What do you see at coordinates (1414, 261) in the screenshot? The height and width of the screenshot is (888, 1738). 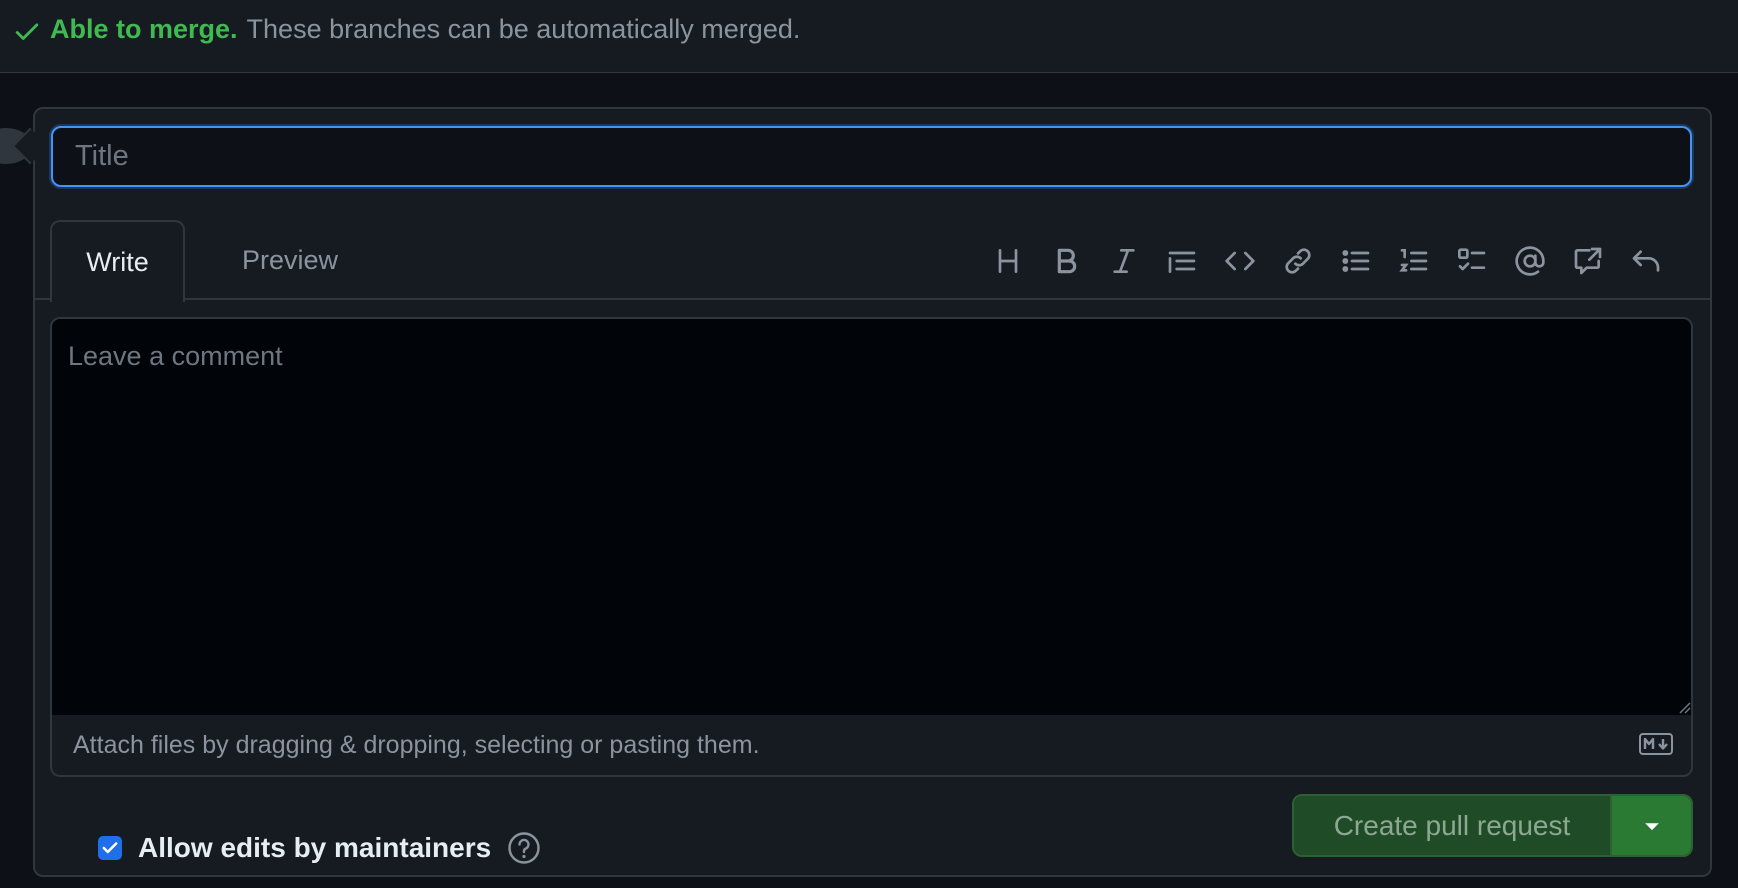 I see `ordered-list-icon` at bounding box center [1414, 261].